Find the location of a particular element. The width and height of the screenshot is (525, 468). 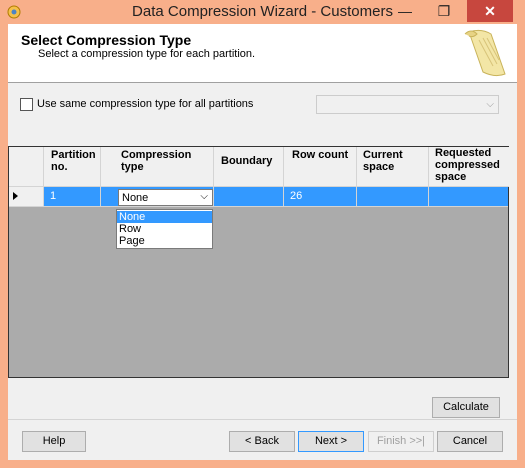

minimize-button: — is located at coordinates (405, 11).